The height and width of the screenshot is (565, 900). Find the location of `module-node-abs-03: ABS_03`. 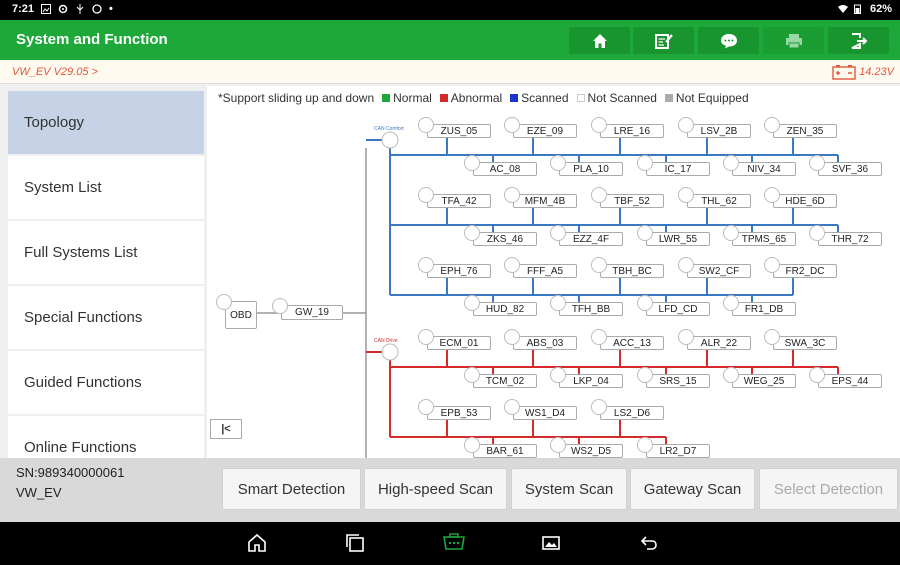

module-node-abs-03: ABS_03 is located at coordinates (540, 339).